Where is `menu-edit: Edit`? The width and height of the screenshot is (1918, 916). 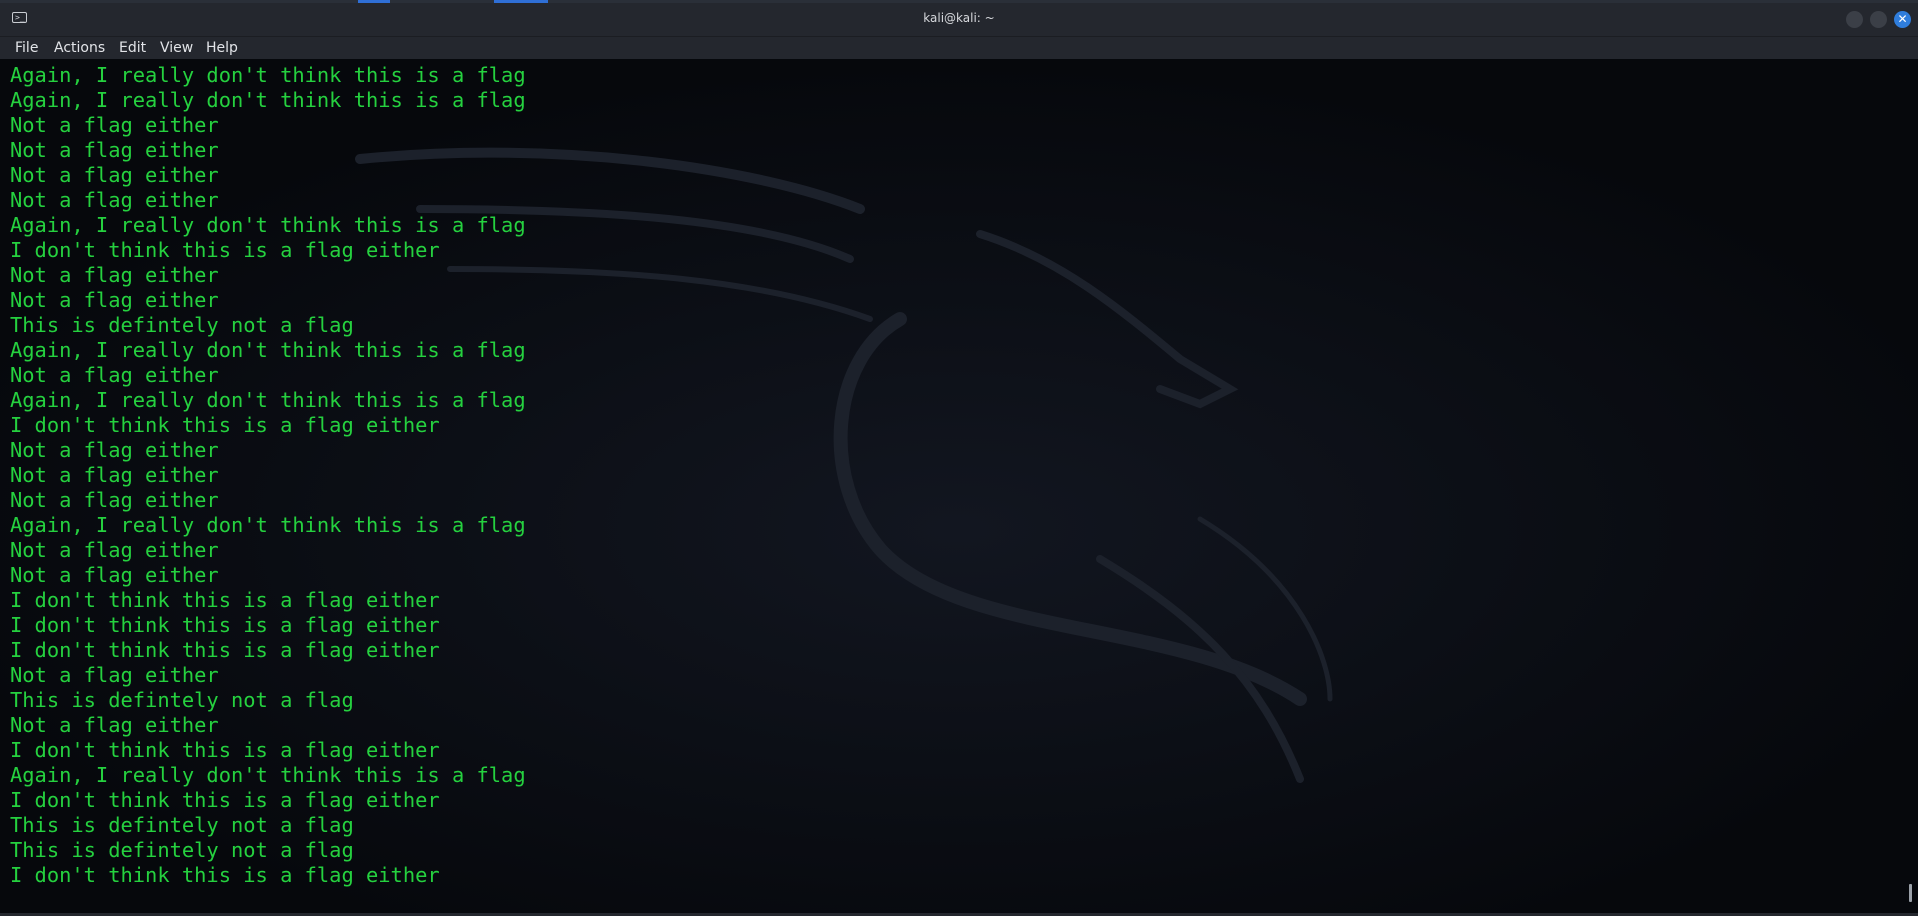 menu-edit: Edit is located at coordinates (132, 48).